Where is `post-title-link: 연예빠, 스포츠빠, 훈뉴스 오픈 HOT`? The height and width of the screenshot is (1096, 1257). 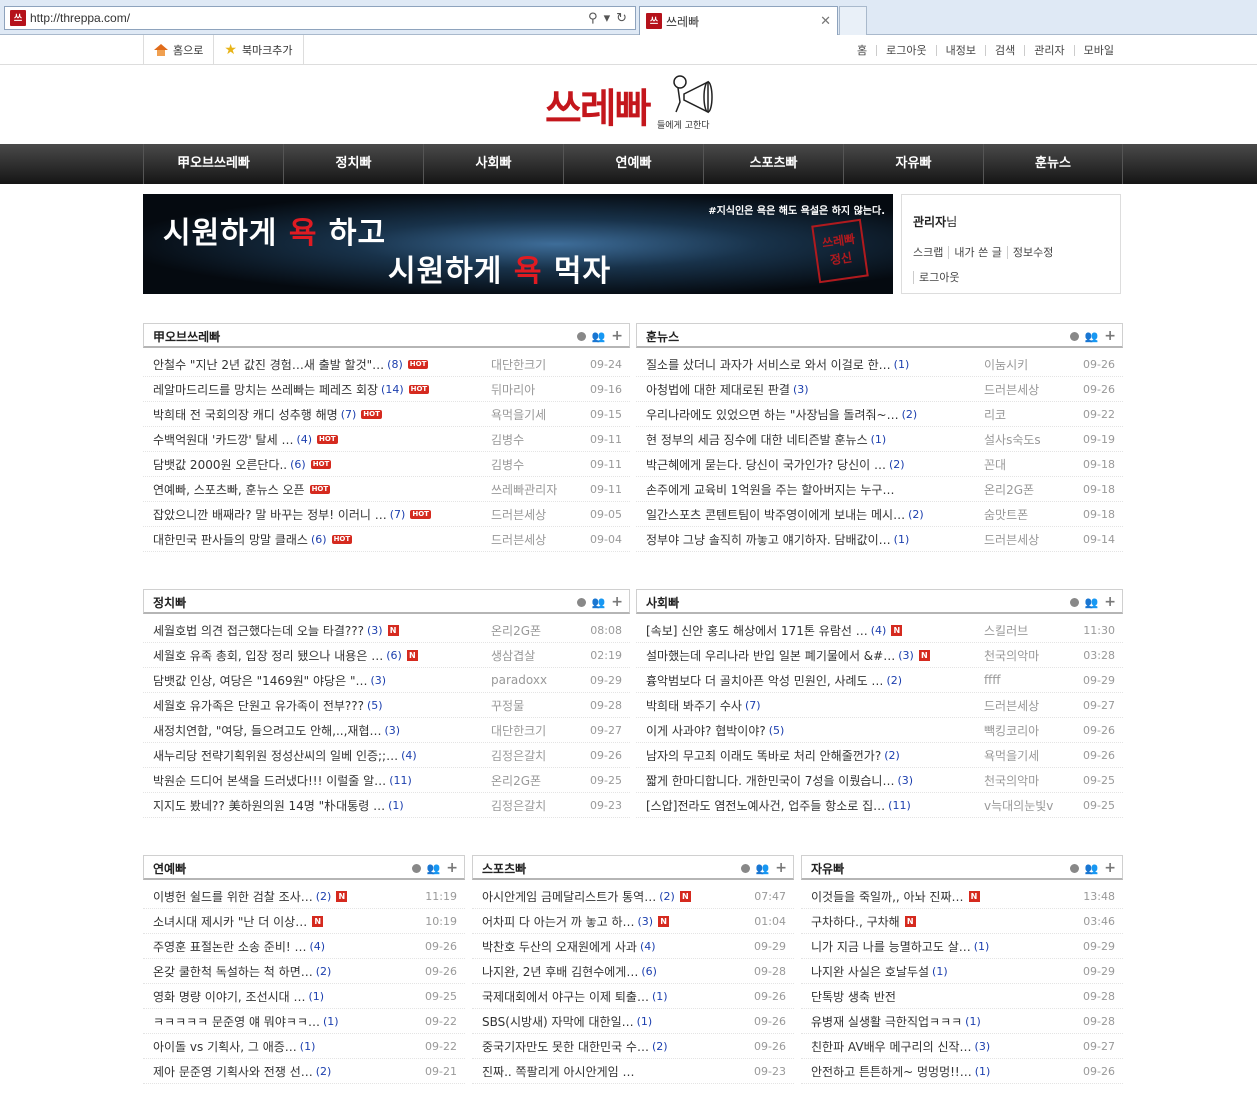
post-title-link: 연예빠, 스포츠빠, 훈뉴스 오픈 HOT is located at coordinates (237, 489).